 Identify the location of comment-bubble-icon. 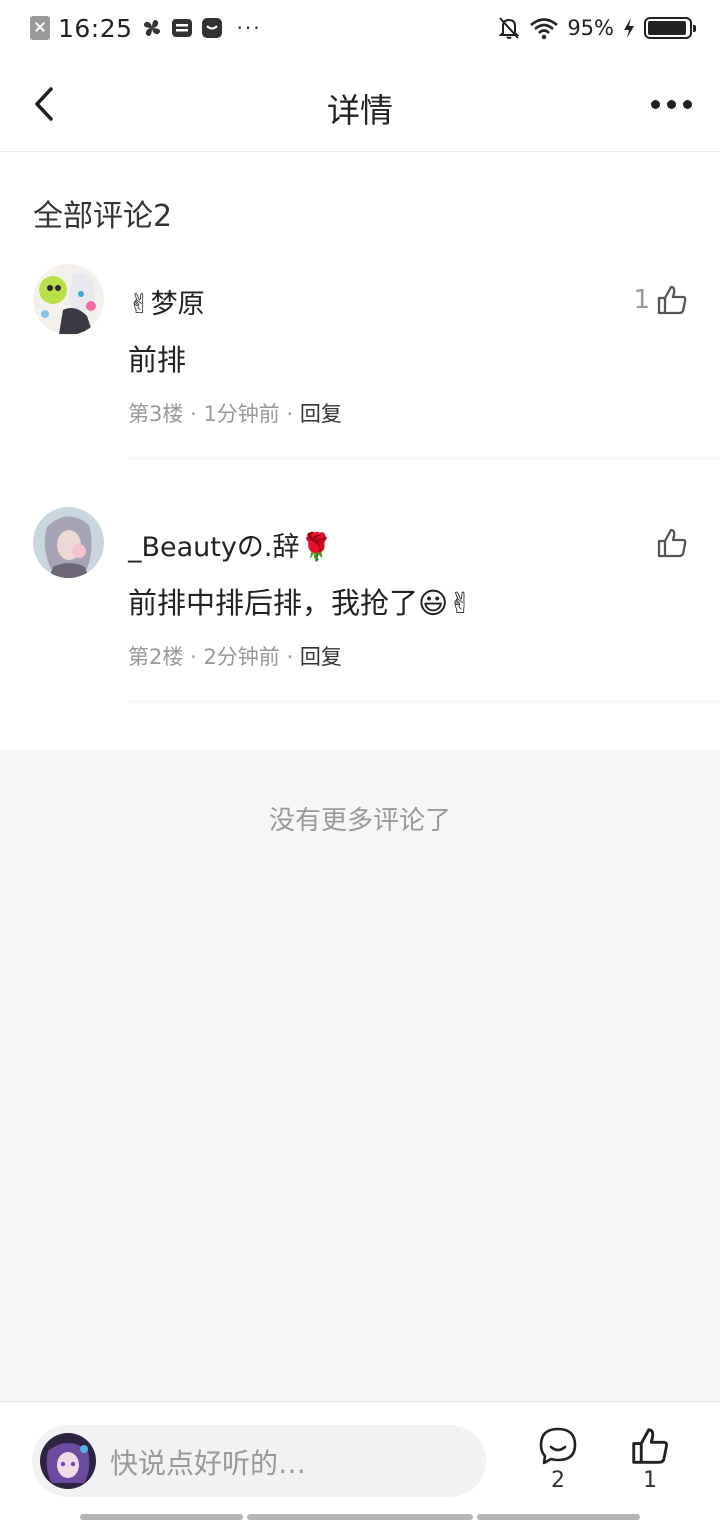
(558, 1446).